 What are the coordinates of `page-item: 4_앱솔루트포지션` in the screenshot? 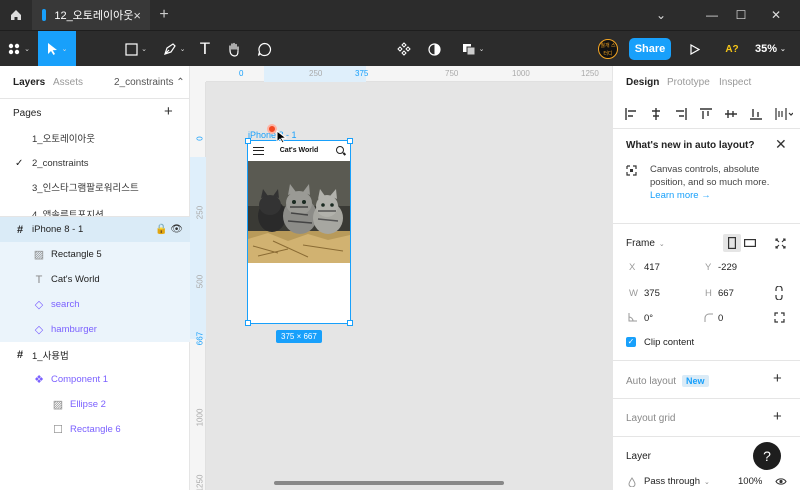 It's located at (95, 207).